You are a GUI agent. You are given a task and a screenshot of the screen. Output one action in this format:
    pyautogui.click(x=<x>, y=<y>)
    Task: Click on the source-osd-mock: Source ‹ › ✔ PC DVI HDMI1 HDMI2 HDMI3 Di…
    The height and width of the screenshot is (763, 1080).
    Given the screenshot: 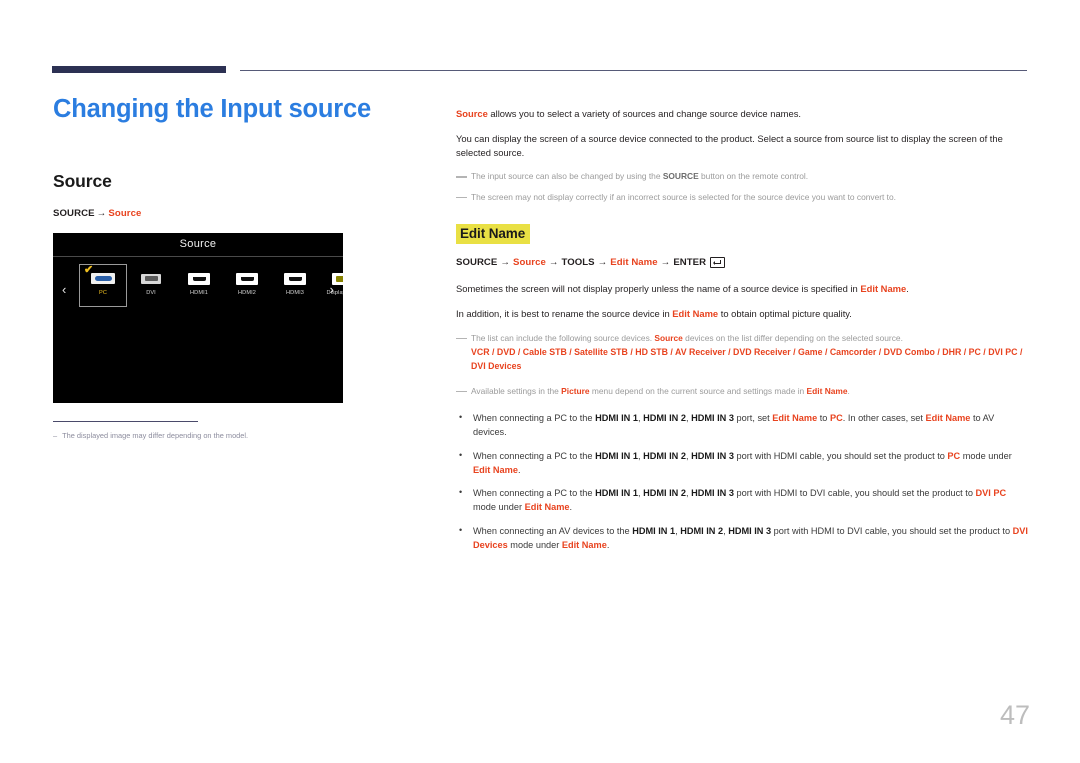 What is the action you would take?
    pyautogui.click(x=198, y=317)
    